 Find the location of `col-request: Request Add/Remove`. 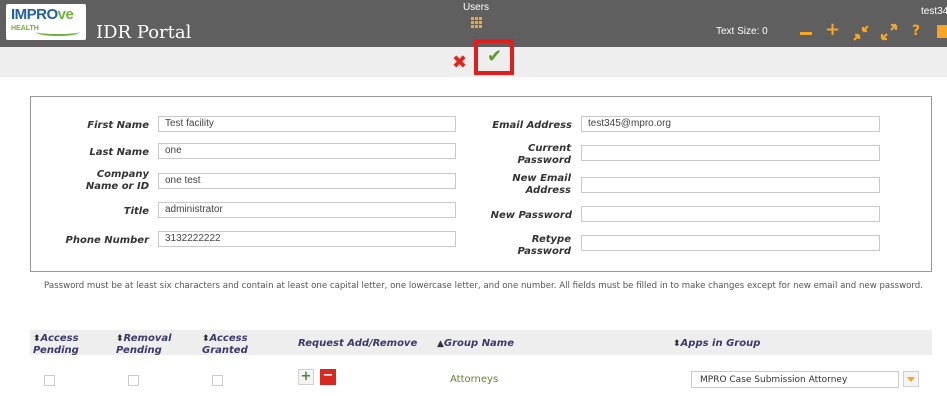

col-request: Request Add/Remove is located at coordinates (358, 343).